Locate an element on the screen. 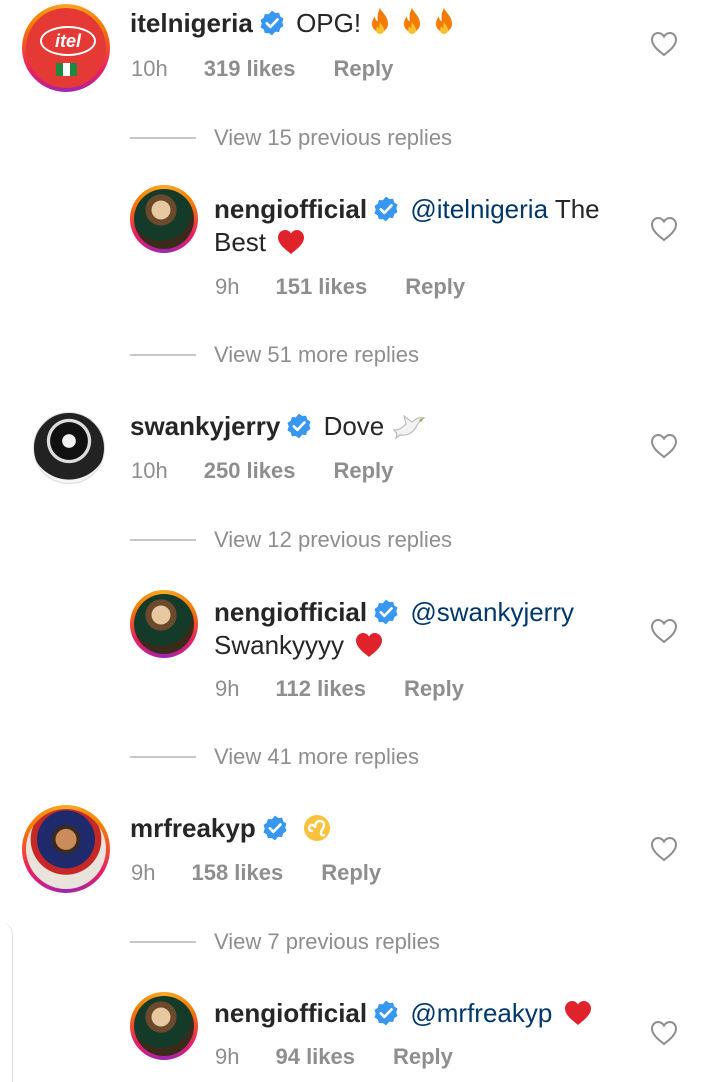  view-replies-label: View 41 more replies is located at coordinates (317, 756).